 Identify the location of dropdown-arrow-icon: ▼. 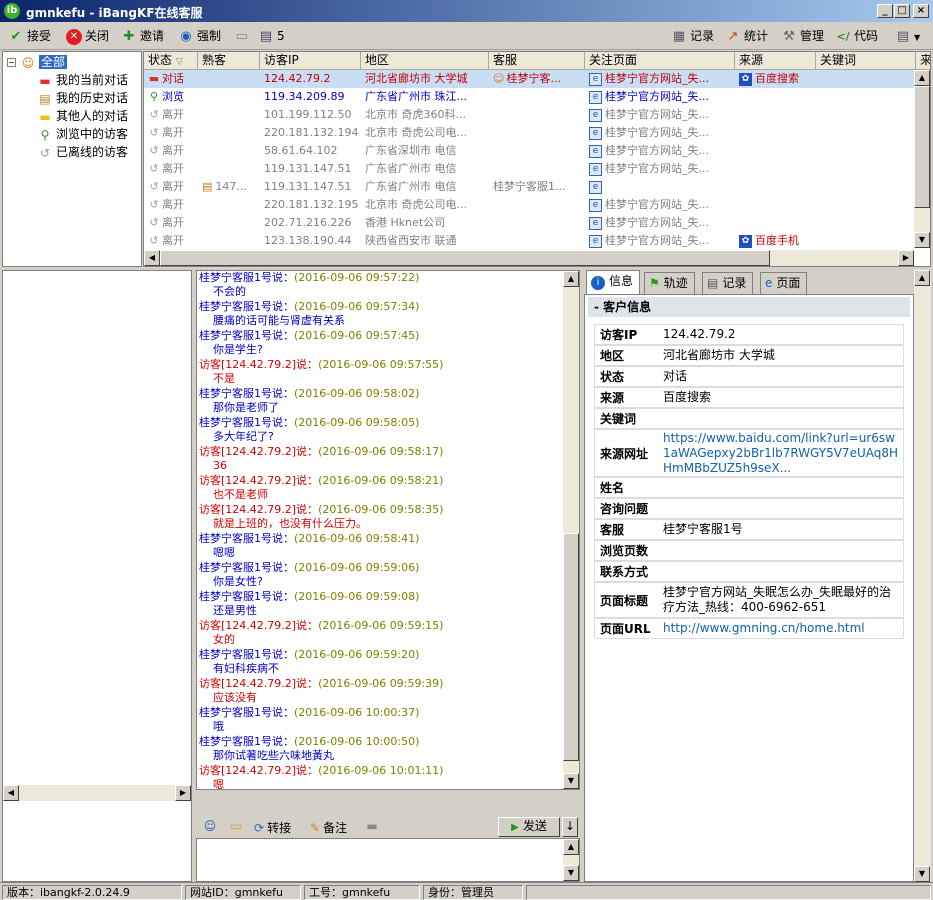
(917, 37).